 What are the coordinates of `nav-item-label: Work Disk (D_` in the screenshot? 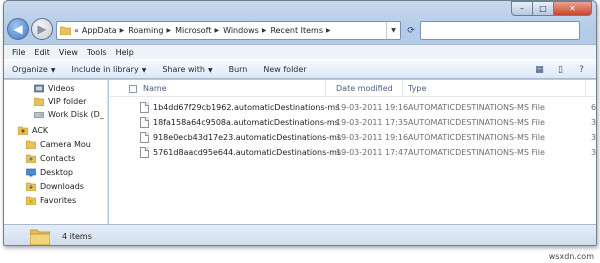 It's located at (76, 114).